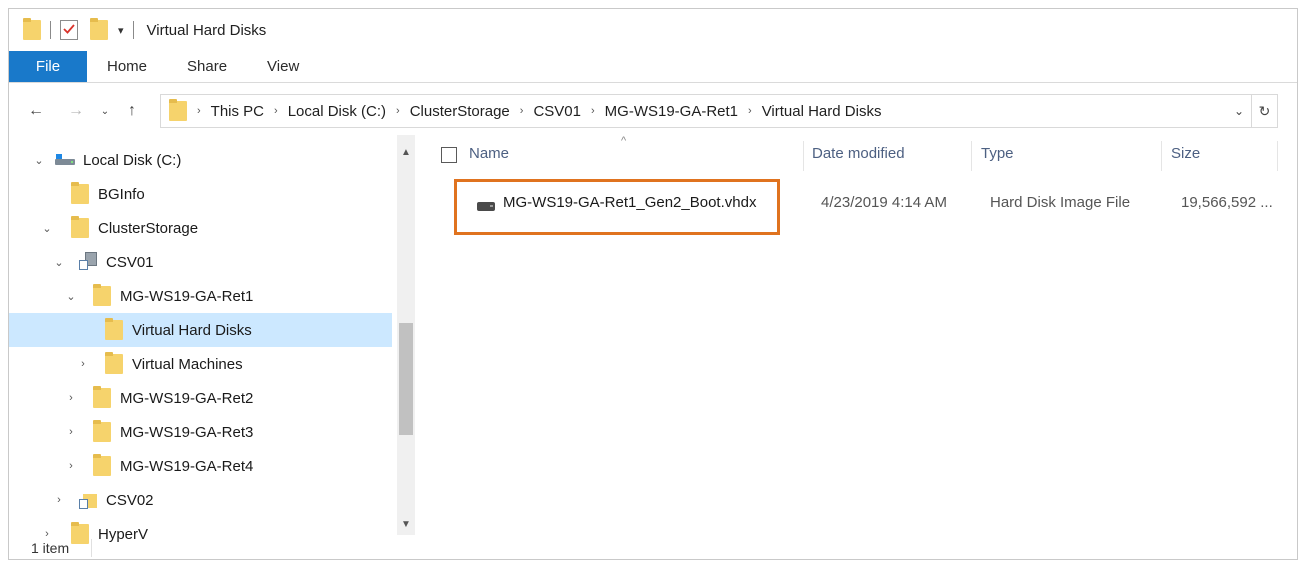 This screenshot has width=1303, height=562. What do you see at coordinates (237, 111) in the screenshot?
I see `breadcrumb-this-pc: This PC` at bounding box center [237, 111].